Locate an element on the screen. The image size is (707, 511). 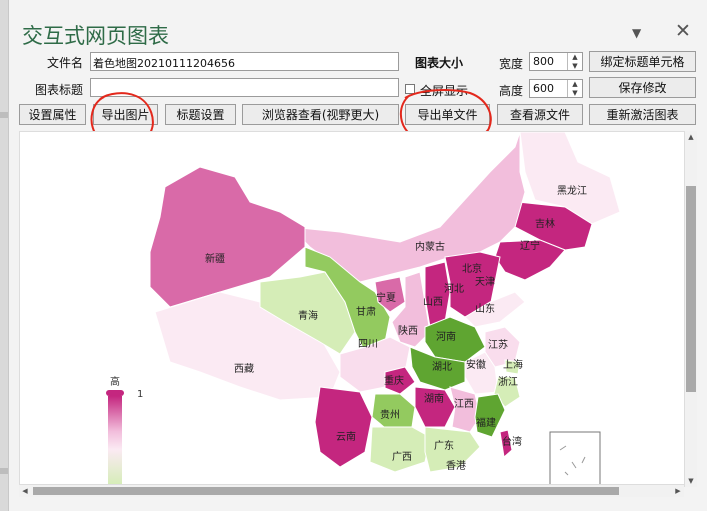
scroll-right-icon: ▶ is located at coordinates (678, 491).